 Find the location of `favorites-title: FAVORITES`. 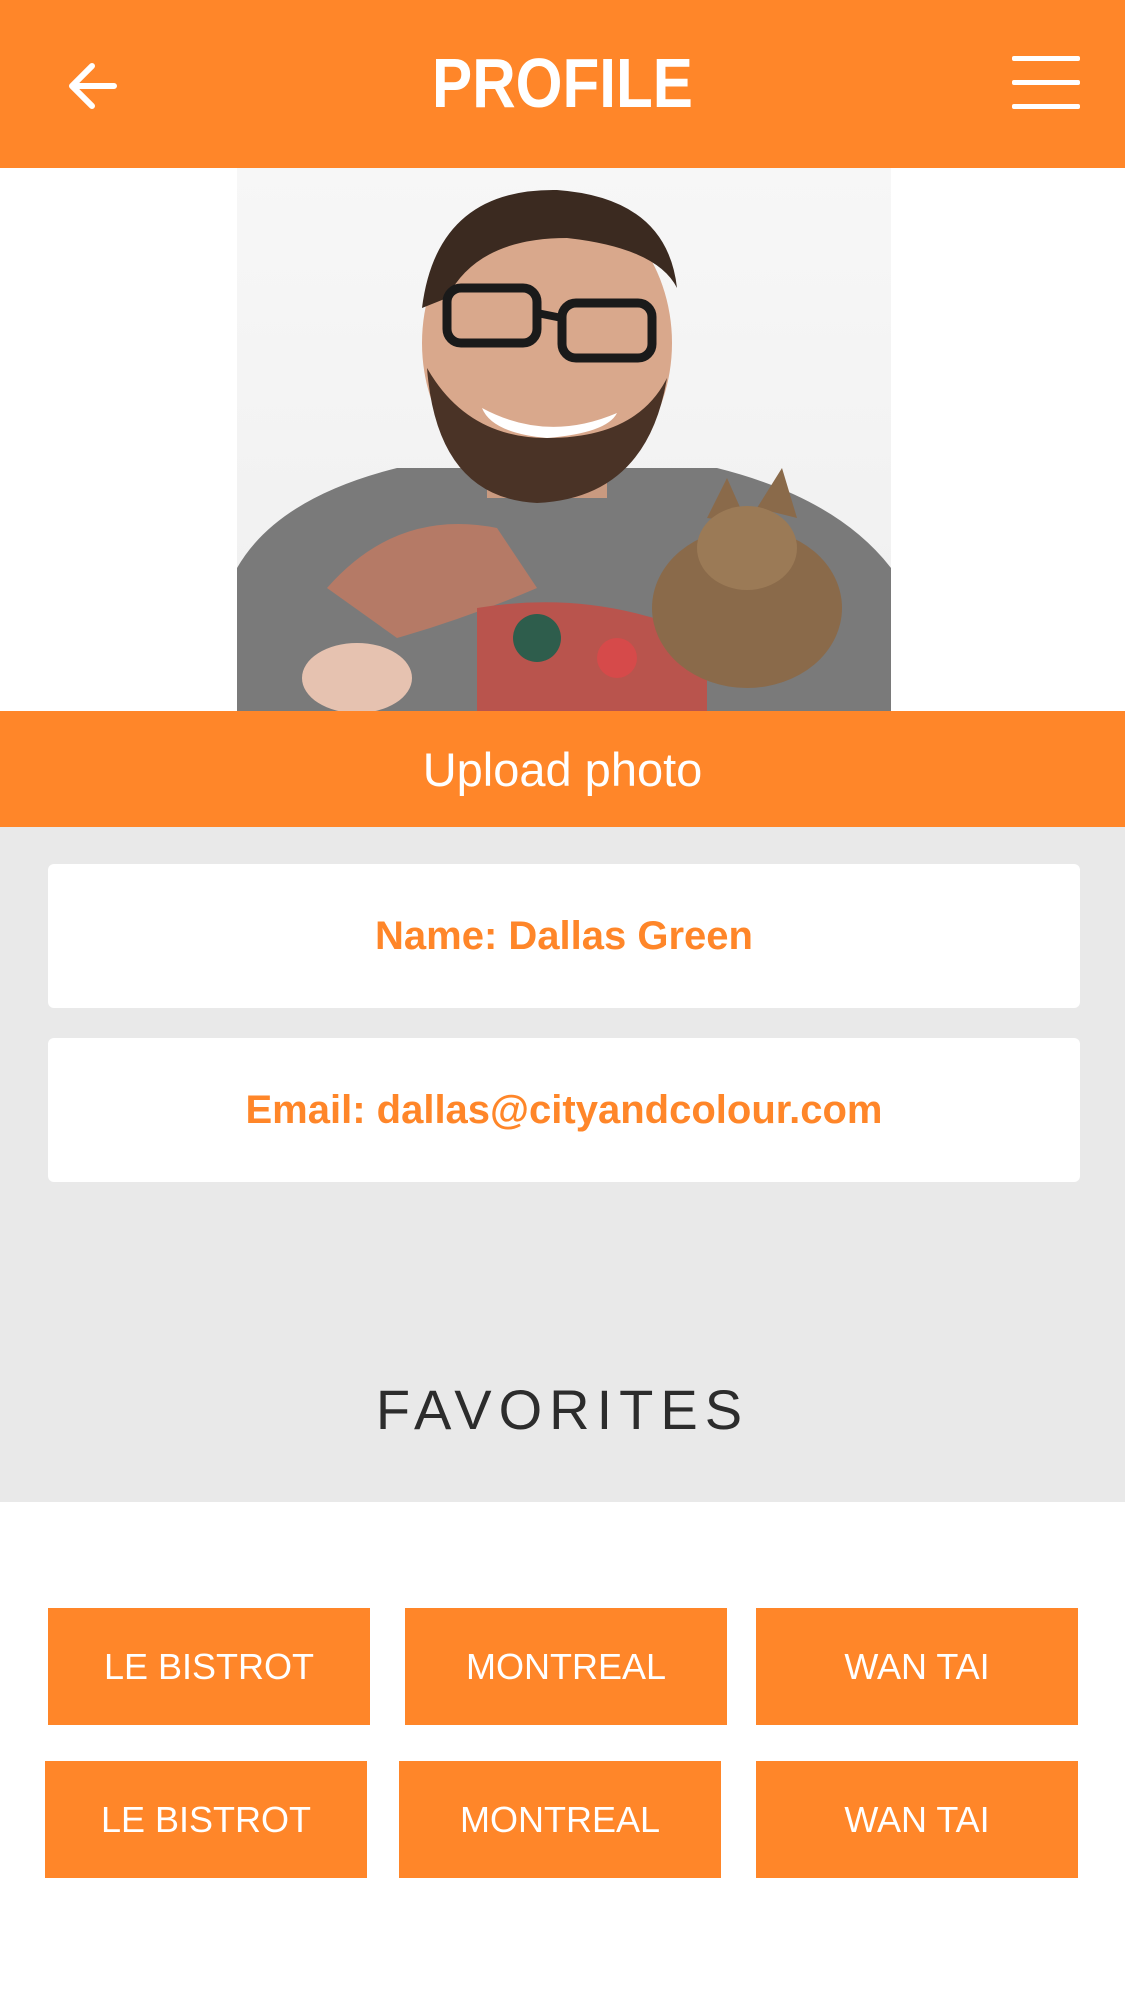

favorites-title: FAVORITES is located at coordinates (562, 1409).